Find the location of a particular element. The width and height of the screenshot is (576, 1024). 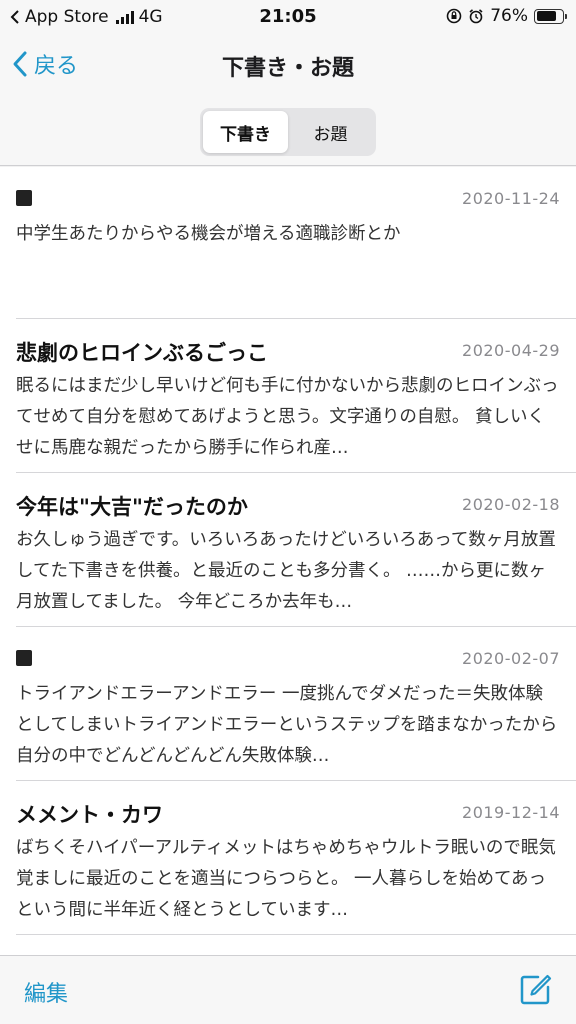

entry-header: 今年は"大吉"だったのか 2020-02-18 is located at coordinates (288, 506).